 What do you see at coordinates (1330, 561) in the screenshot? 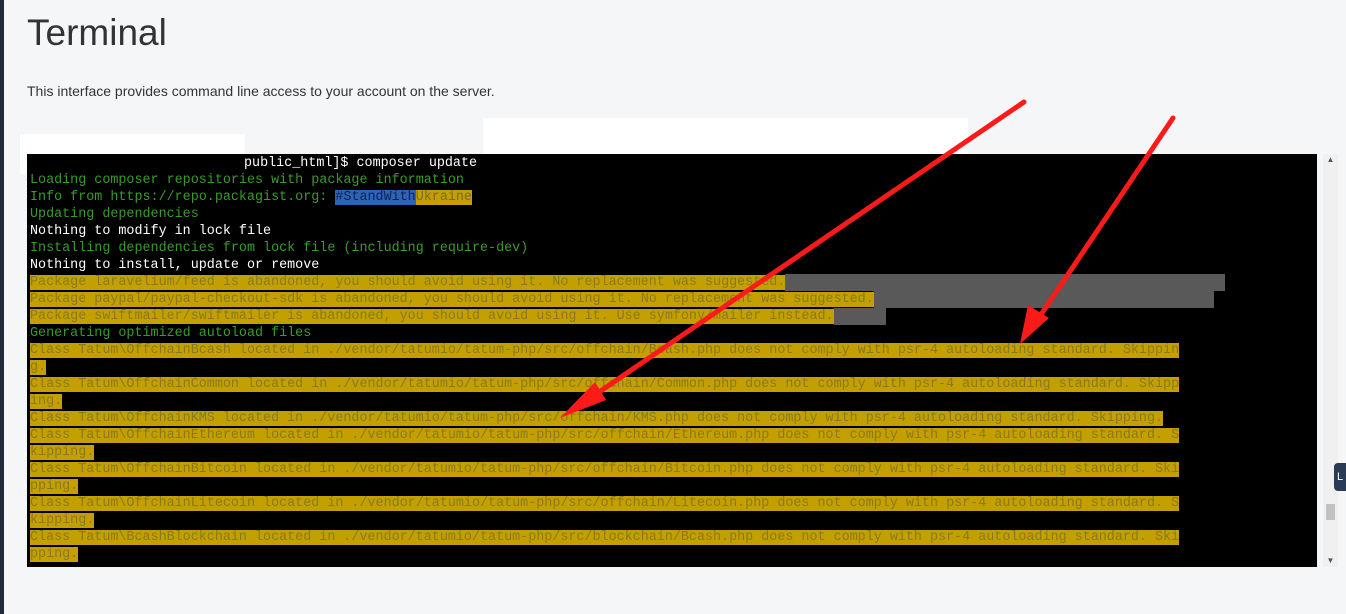
I see `scroll-down-icon: ▼` at bounding box center [1330, 561].